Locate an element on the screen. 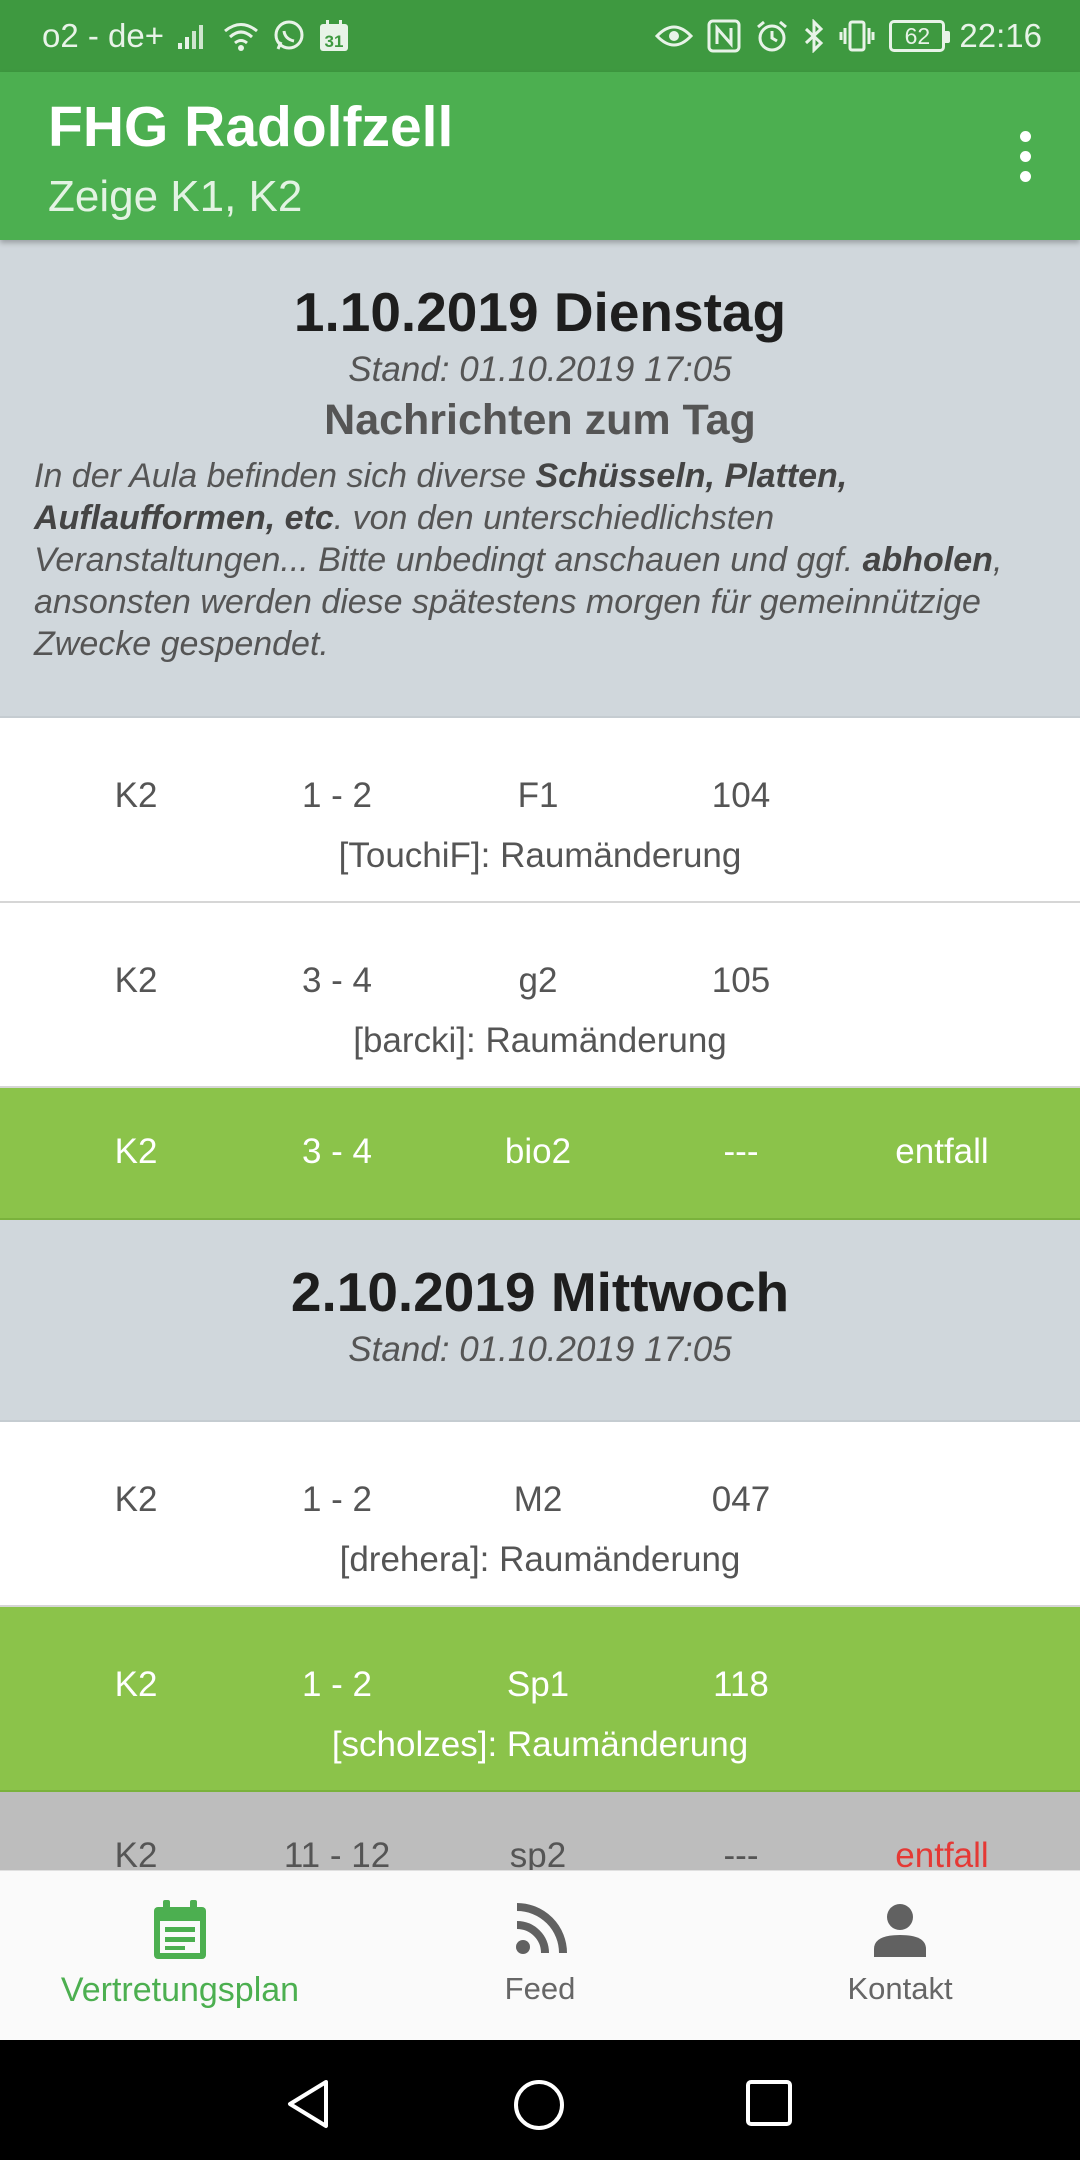  nav-feed: Feed is located at coordinates (540, 1956).